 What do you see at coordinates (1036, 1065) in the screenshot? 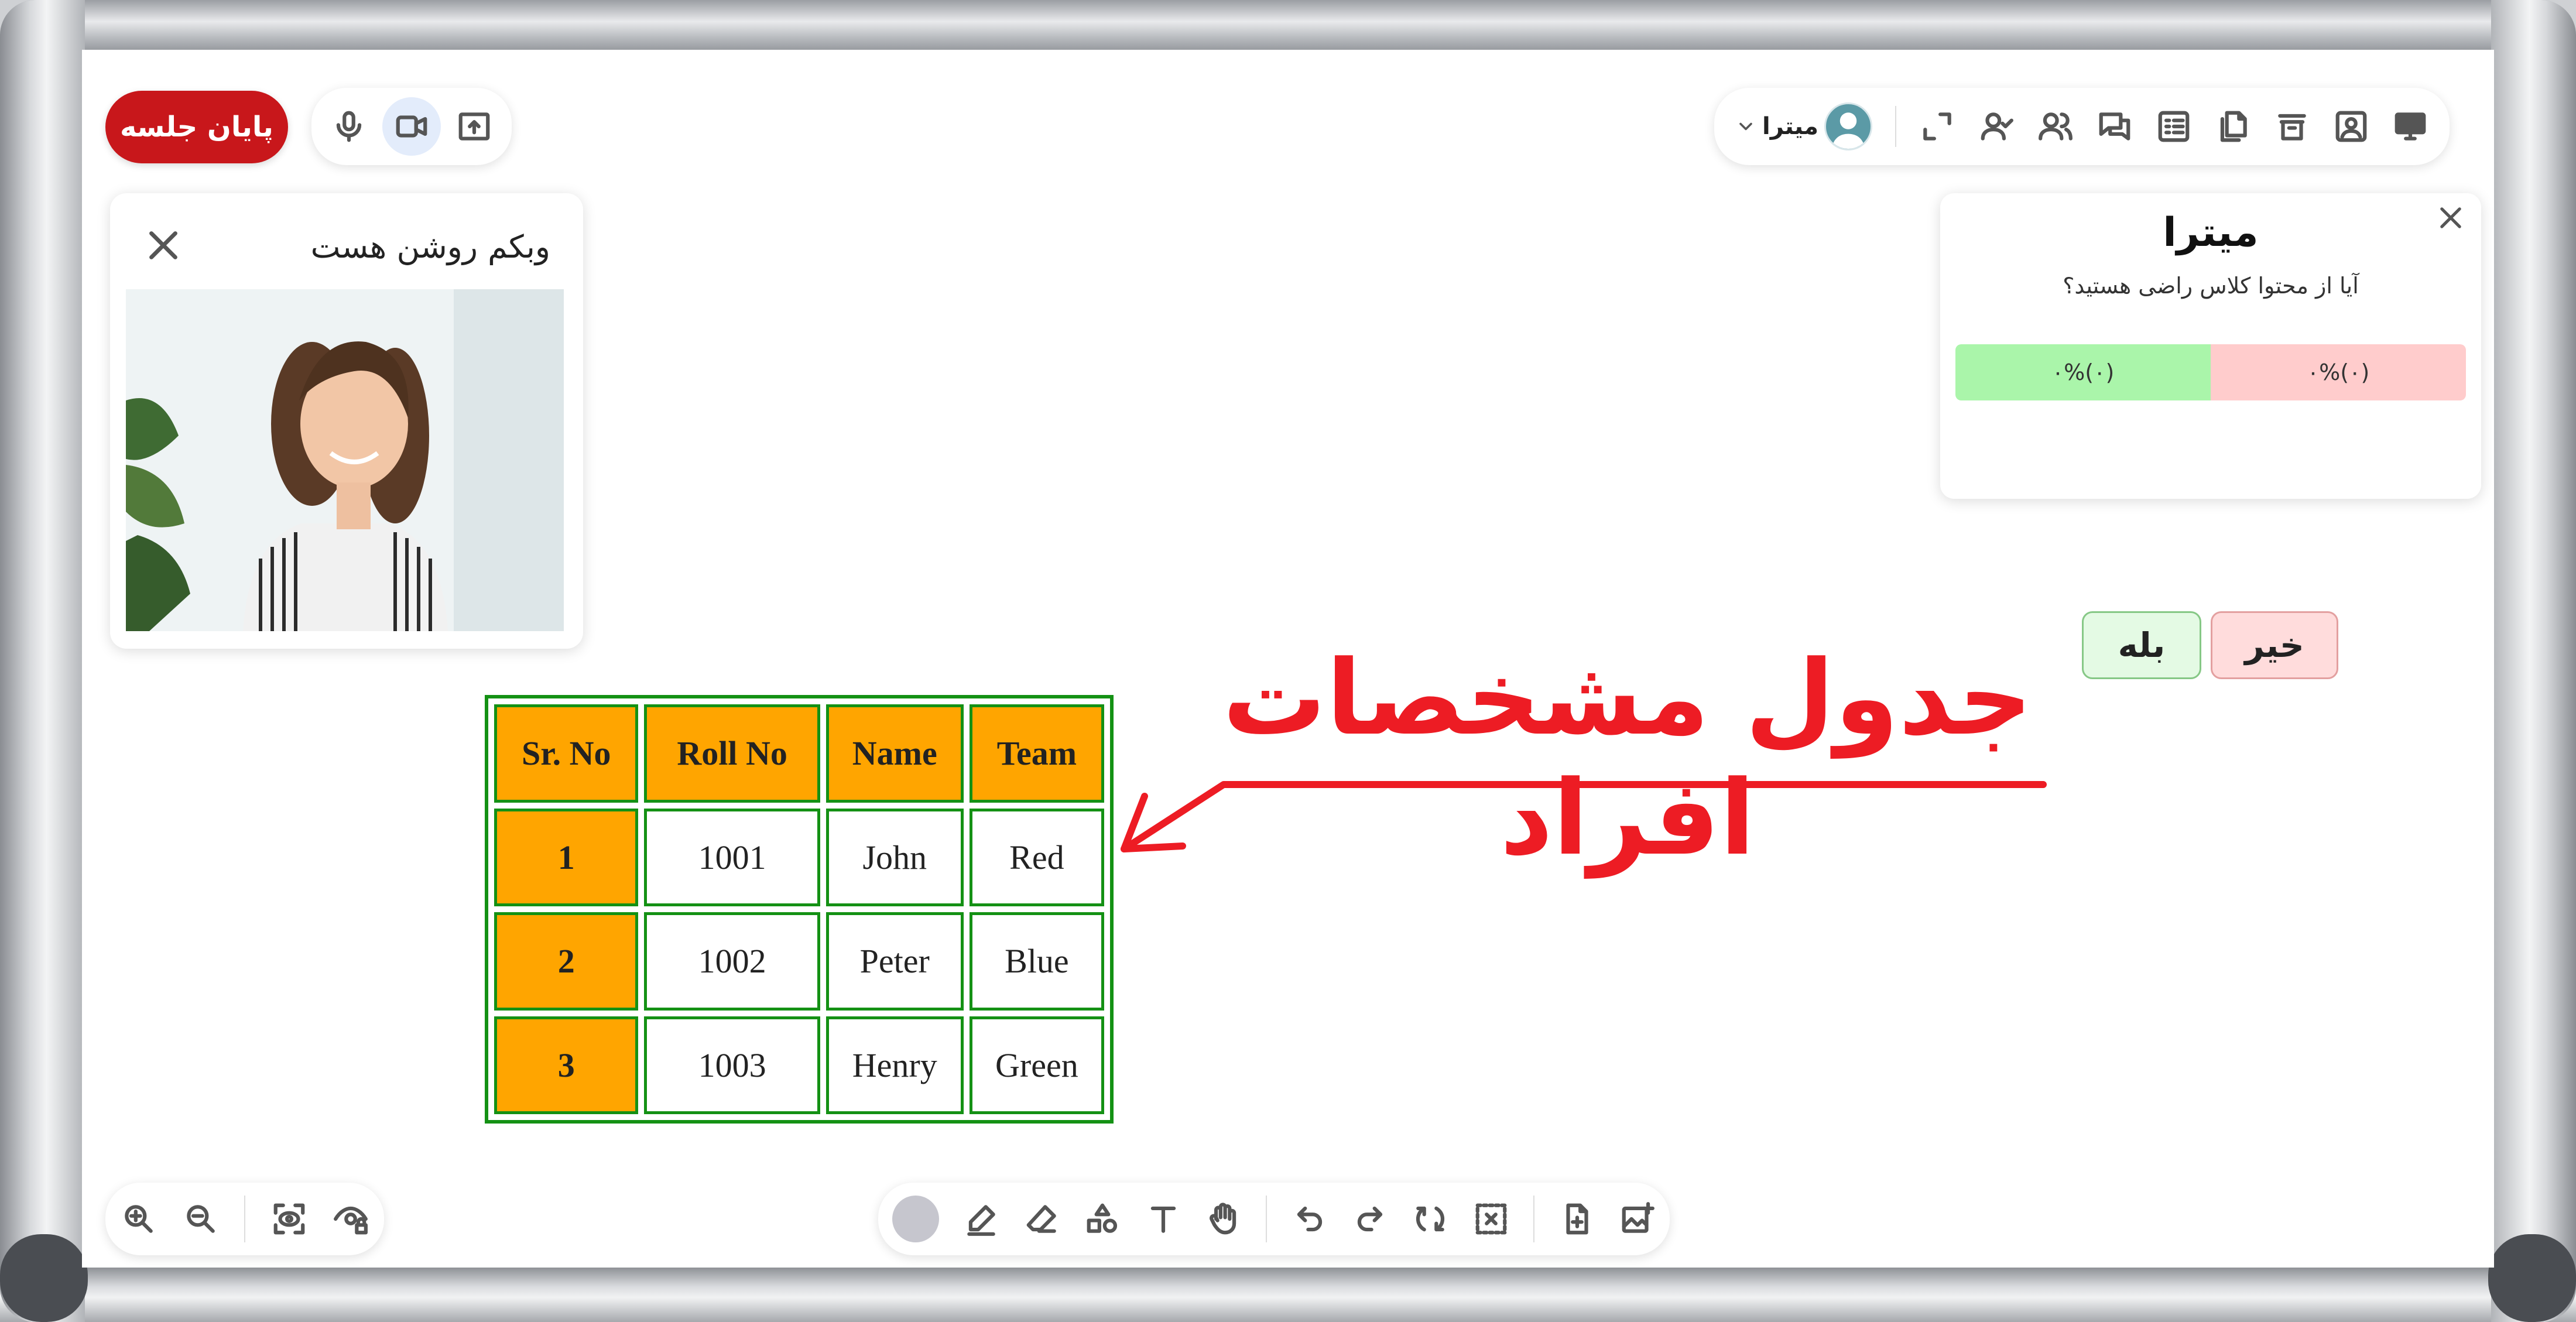
I see `table-cell: Green` at bounding box center [1036, 1065].